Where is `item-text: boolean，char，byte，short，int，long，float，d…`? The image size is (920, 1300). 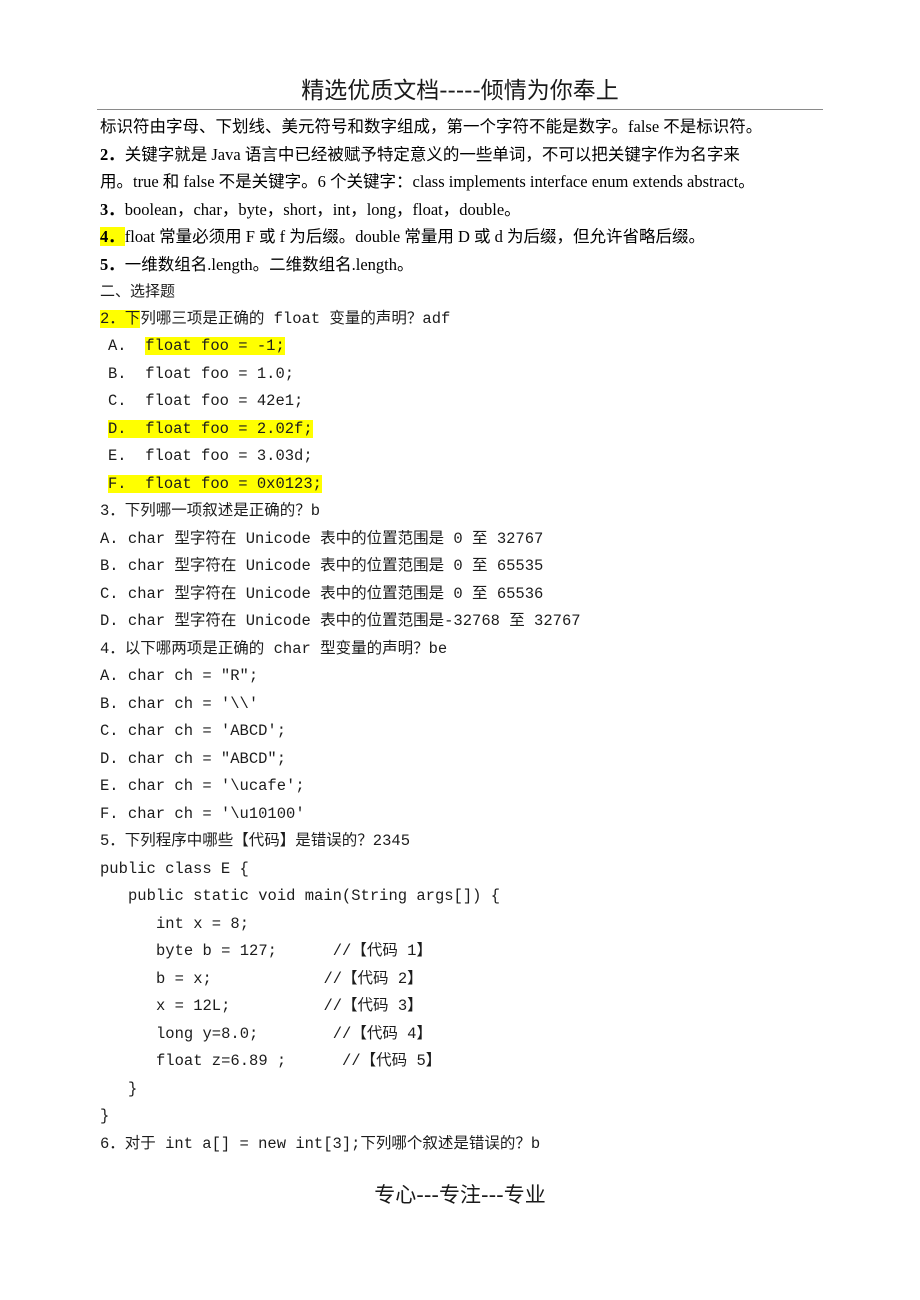
item-text: boolean，char，byte，short，int，long，float，d… is located at coordinates (322, 209).